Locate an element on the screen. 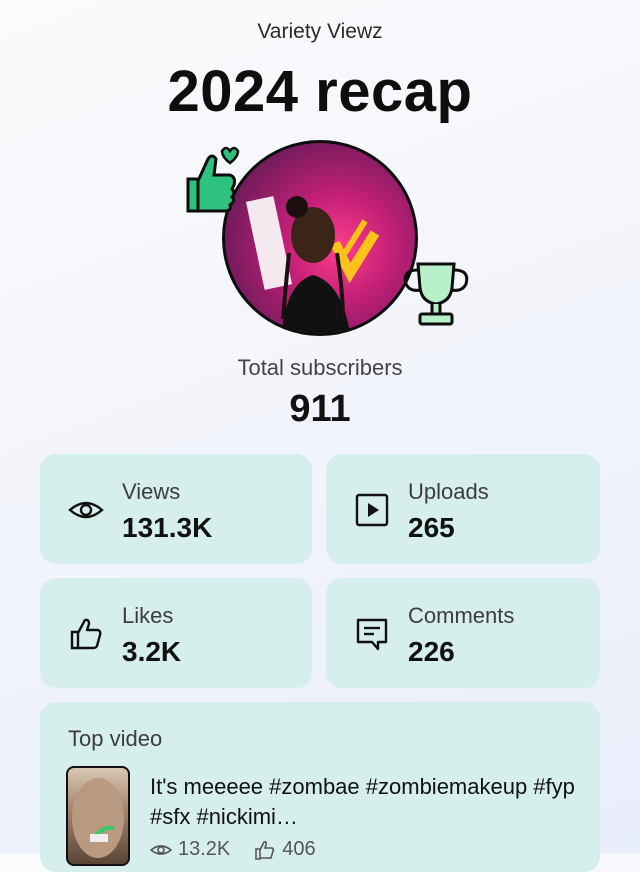  top-video-views: 13.2K is located at coordinates (204, 849).